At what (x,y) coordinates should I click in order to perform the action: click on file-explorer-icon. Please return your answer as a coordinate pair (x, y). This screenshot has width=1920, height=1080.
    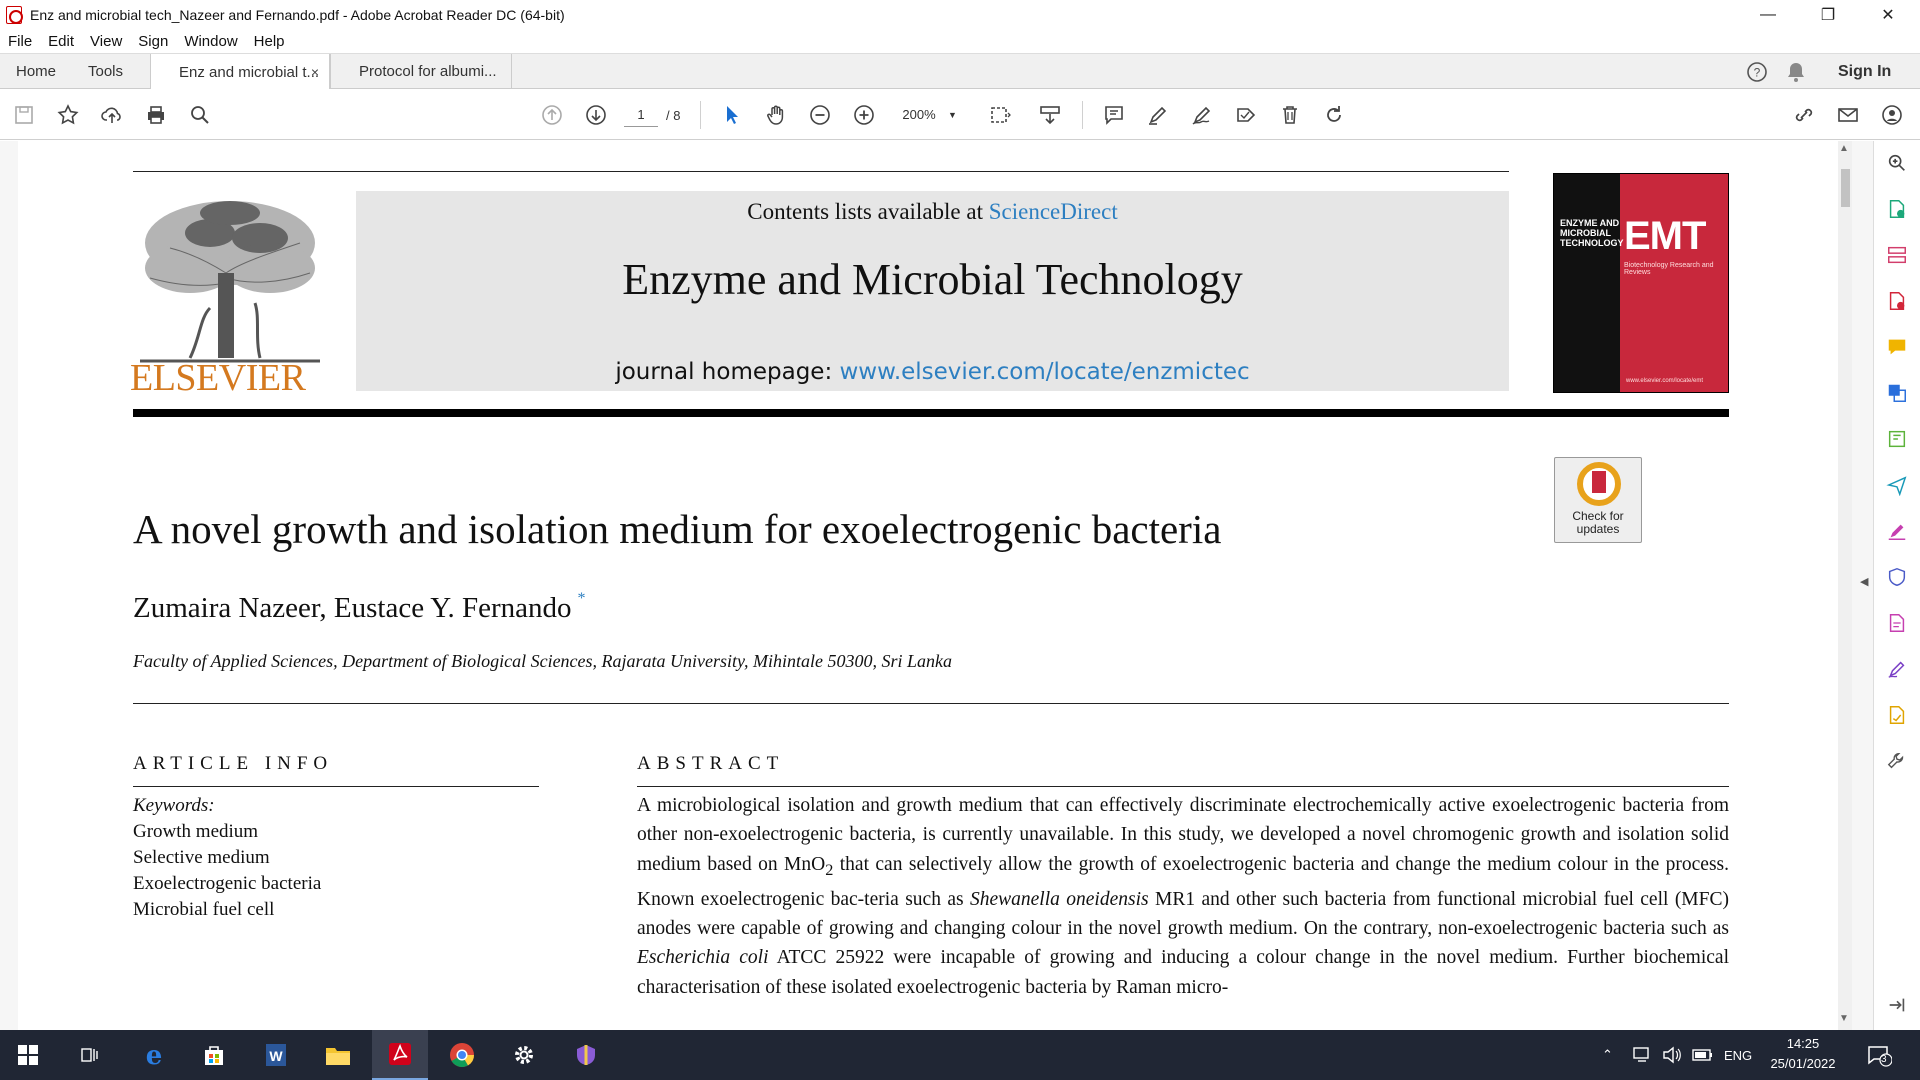
    Looking at the image, I should click on (338, 1055).